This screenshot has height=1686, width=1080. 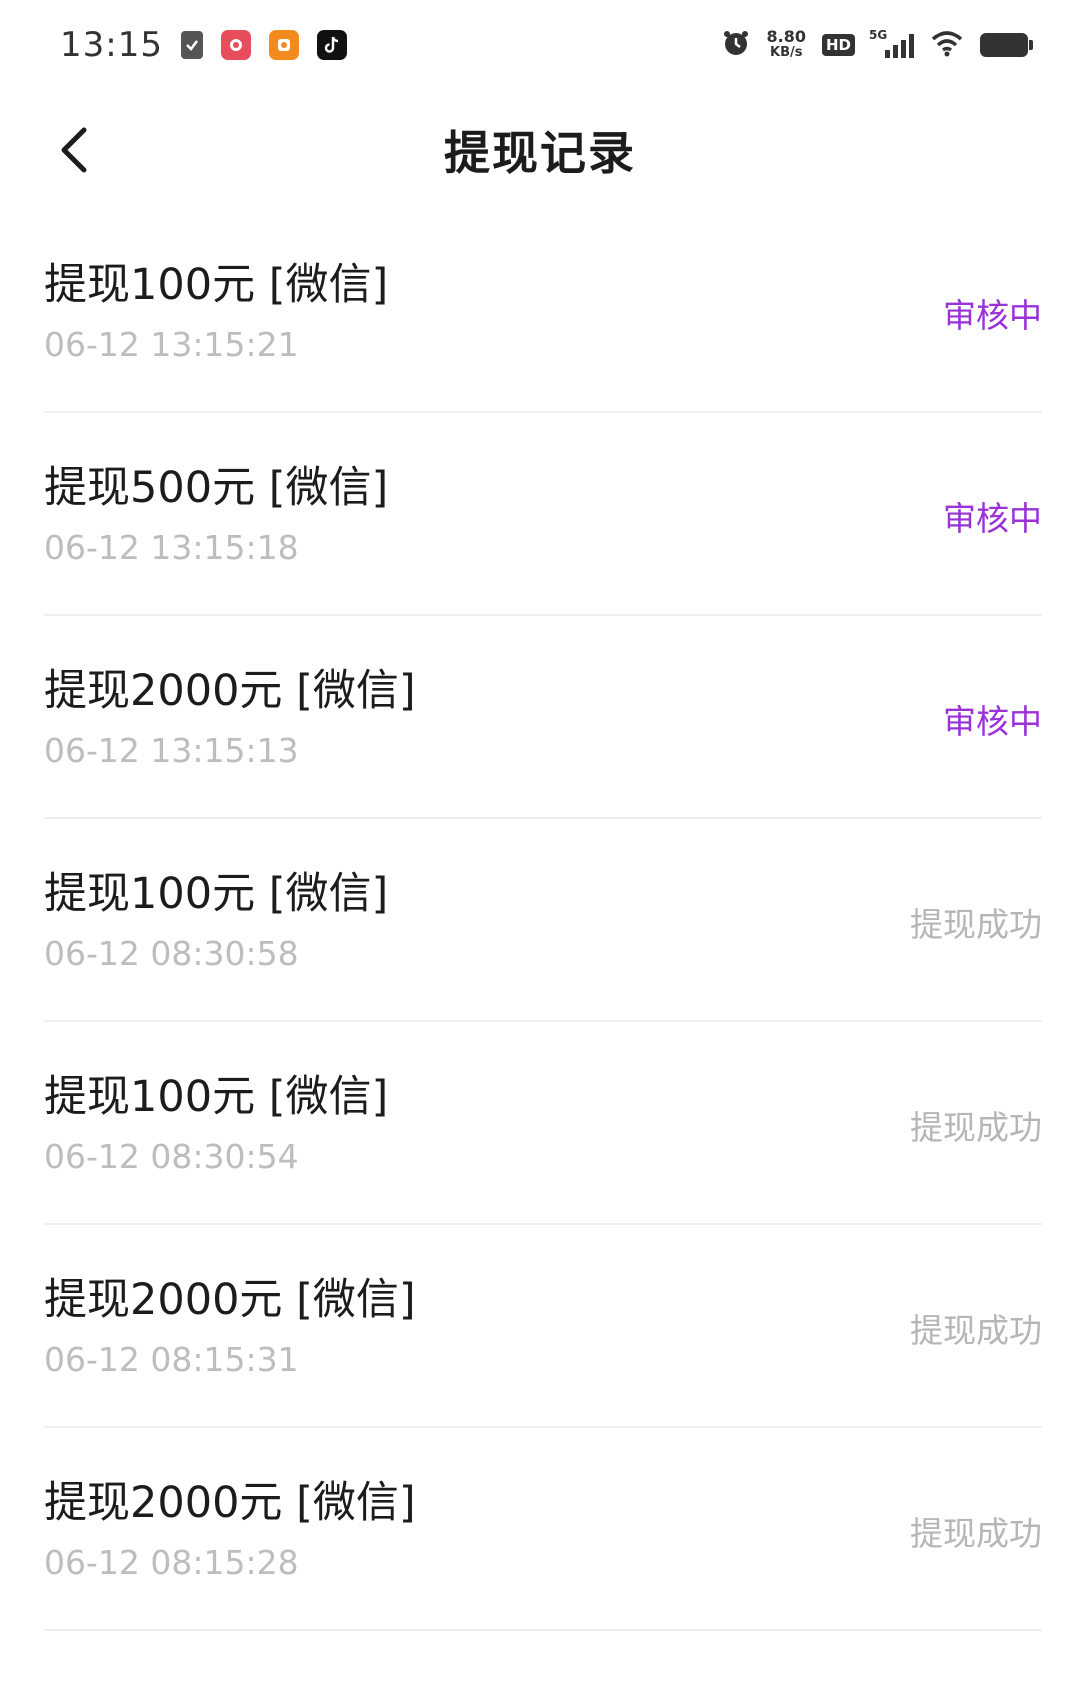 What do you see at coordinates (543, 1326) in the screenshot?
I see `list-item: 提现2000元 [微信] 06-12 08:15:31 提现成功` at bounding box center [543, 1326].